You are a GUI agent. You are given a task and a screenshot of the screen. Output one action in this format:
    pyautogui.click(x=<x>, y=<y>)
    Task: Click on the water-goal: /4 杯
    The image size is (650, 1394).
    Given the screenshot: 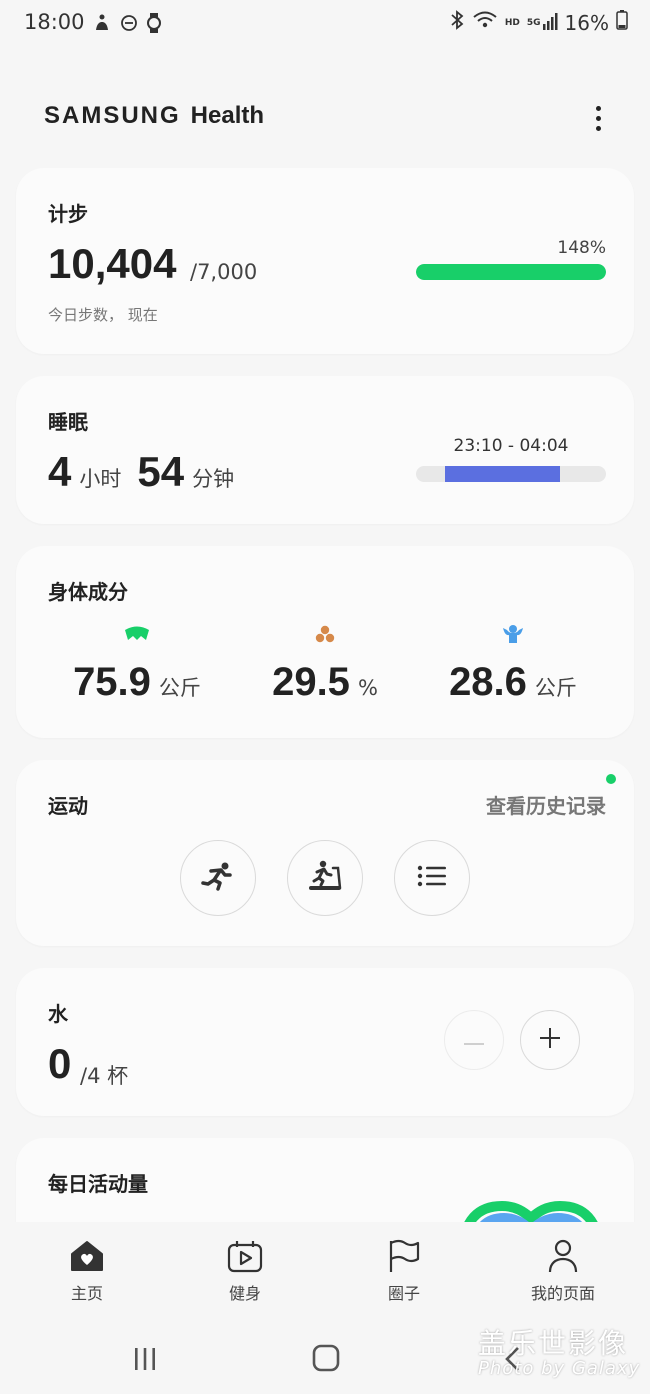 What is the action you would take?
    pyautogui.click(x=104, y=1076)
    